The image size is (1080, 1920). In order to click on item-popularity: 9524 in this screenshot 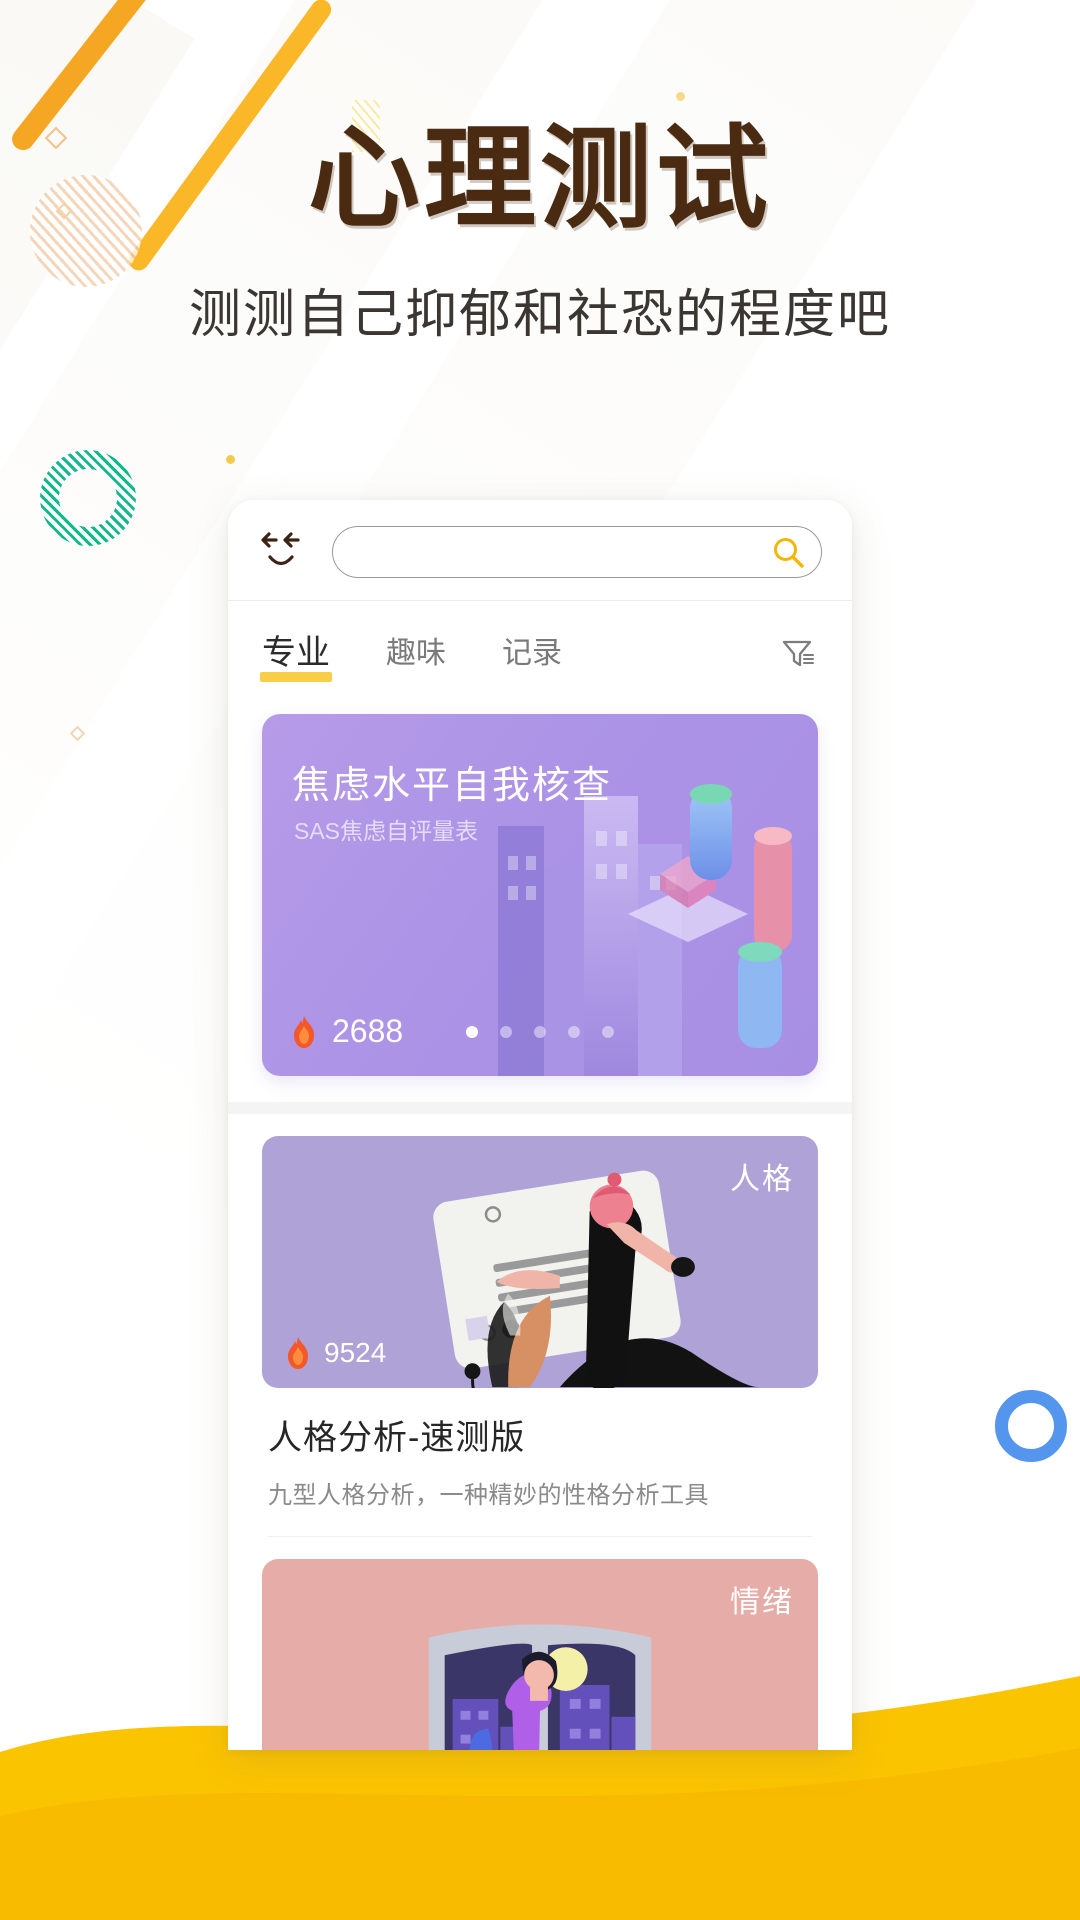, I will do `click(335, 1353)`.